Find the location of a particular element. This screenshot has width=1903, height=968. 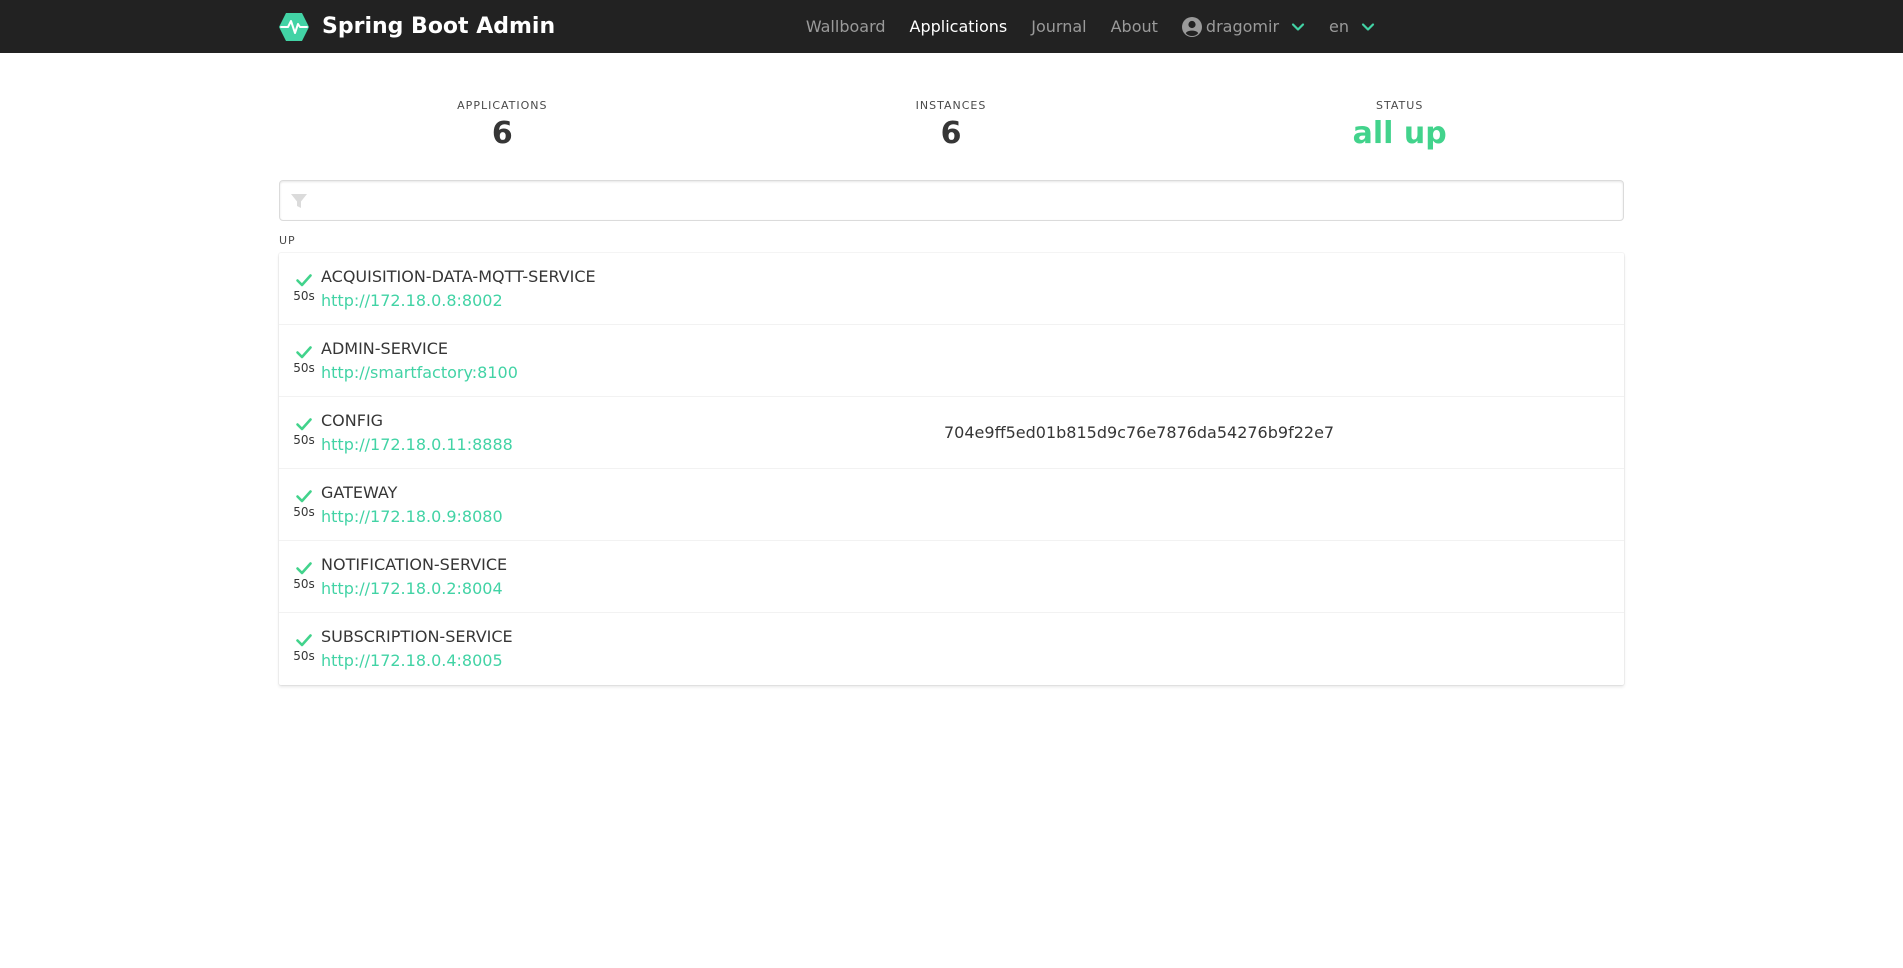

stat-instances: INSTANCES 6 is located at coordinates (951, 128).